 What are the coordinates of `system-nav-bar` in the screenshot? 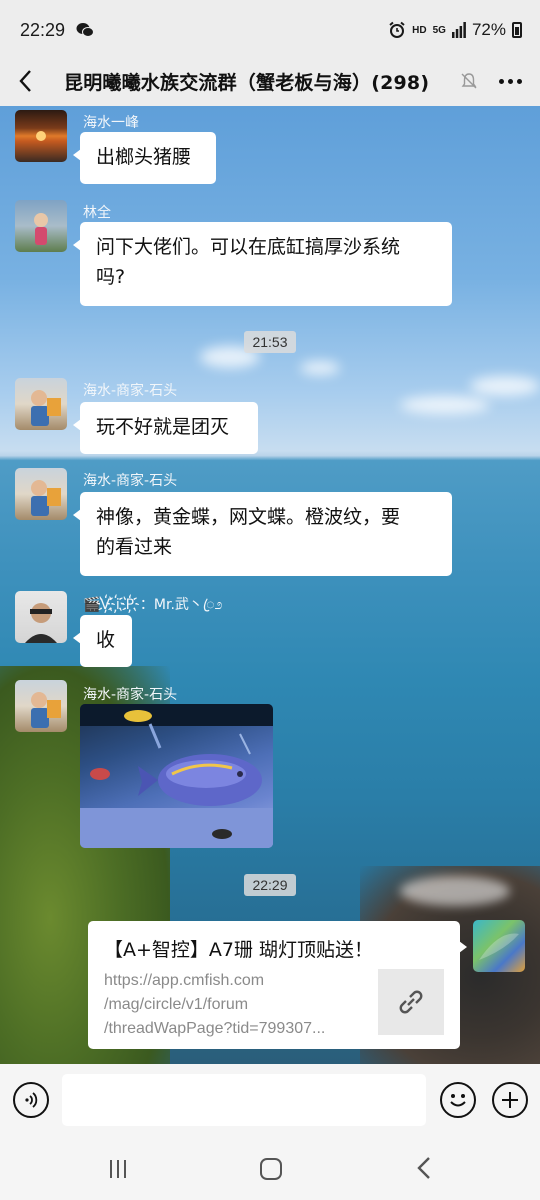 It's located at (270, 1168).